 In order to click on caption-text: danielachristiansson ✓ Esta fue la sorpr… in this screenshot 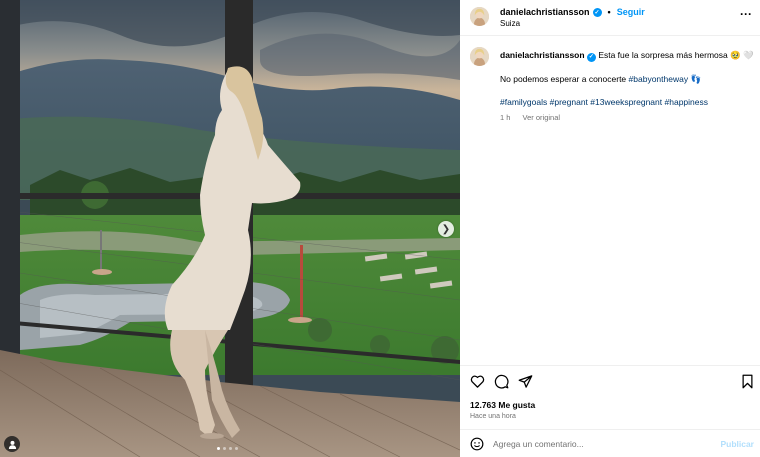, I will do `click(627, 86)`.